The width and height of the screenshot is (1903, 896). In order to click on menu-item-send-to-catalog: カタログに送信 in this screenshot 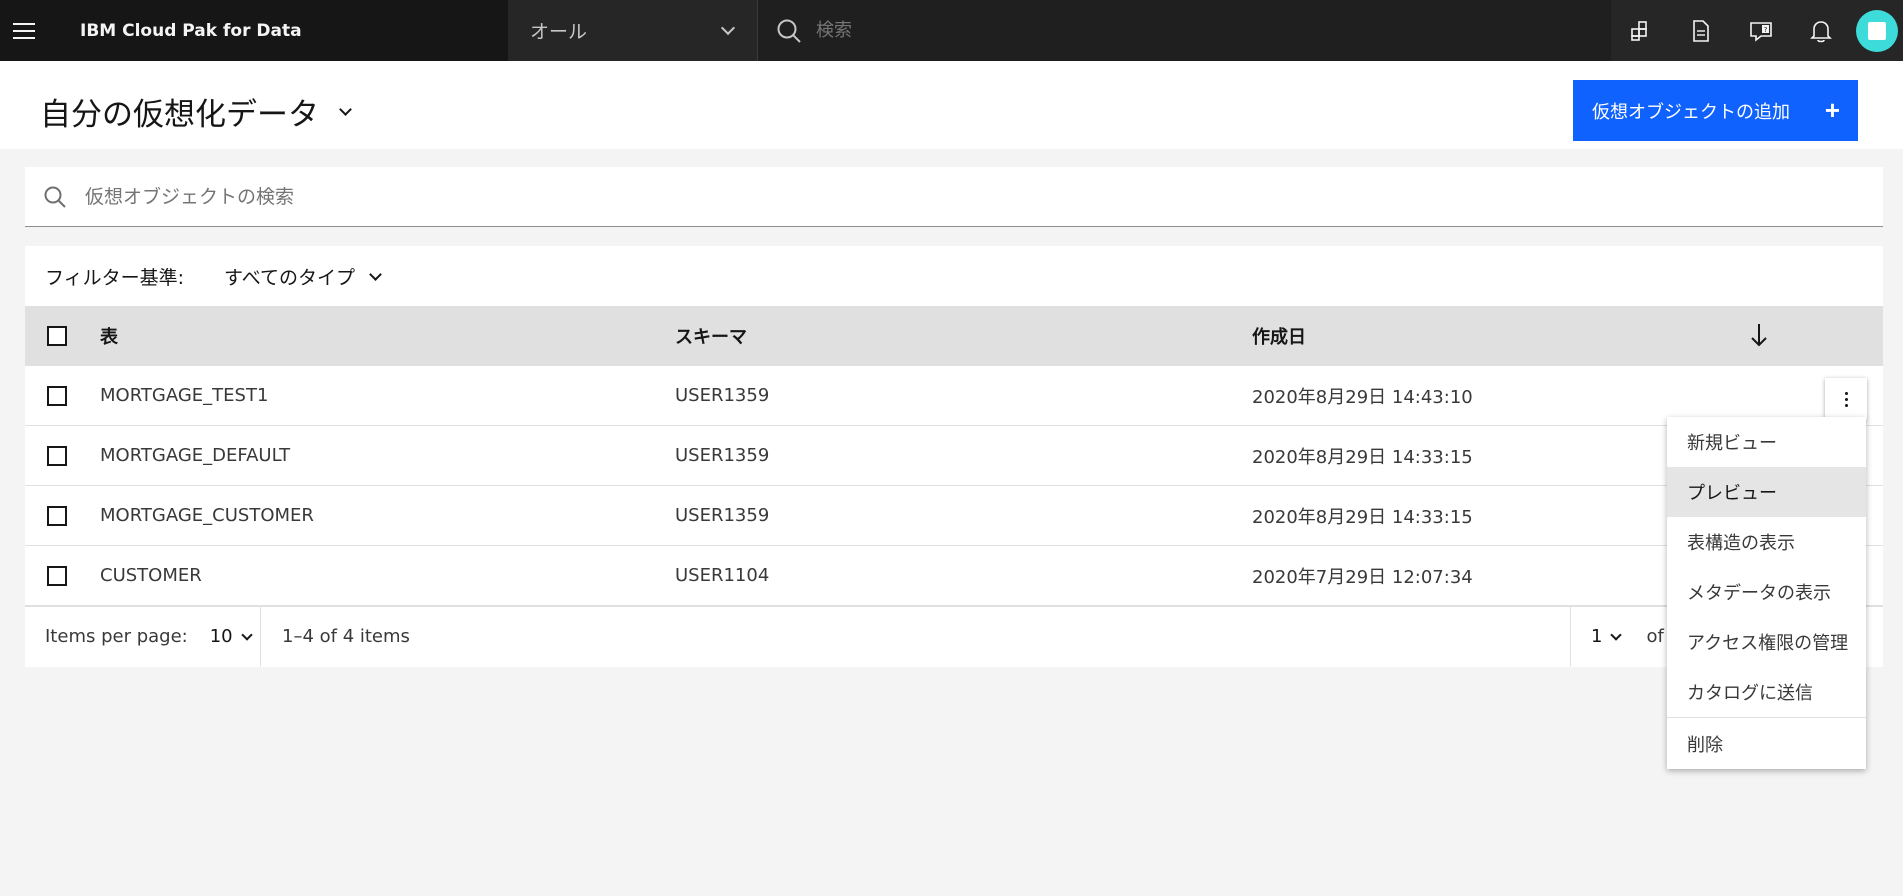, I will do `click(1766, 692)`.